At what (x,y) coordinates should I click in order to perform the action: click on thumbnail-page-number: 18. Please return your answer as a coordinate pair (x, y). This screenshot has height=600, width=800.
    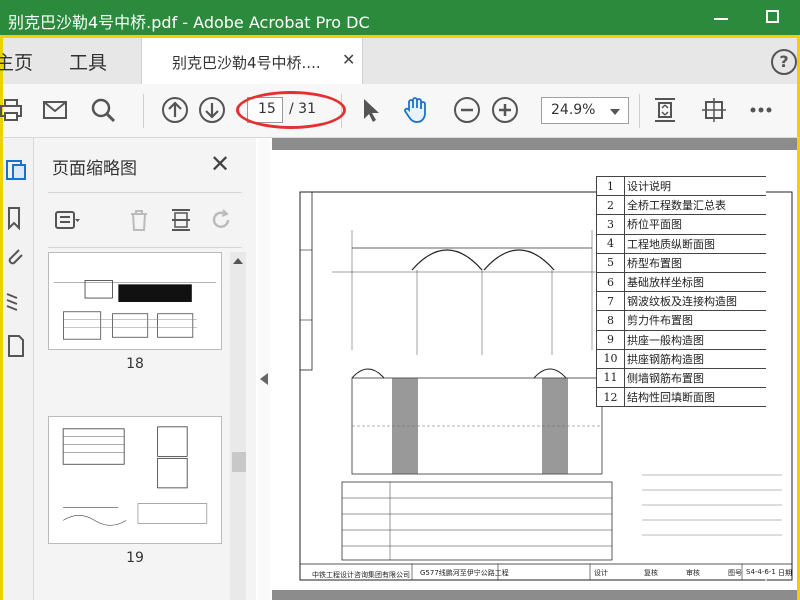
    Looking at the image, I should click on (135, 364).